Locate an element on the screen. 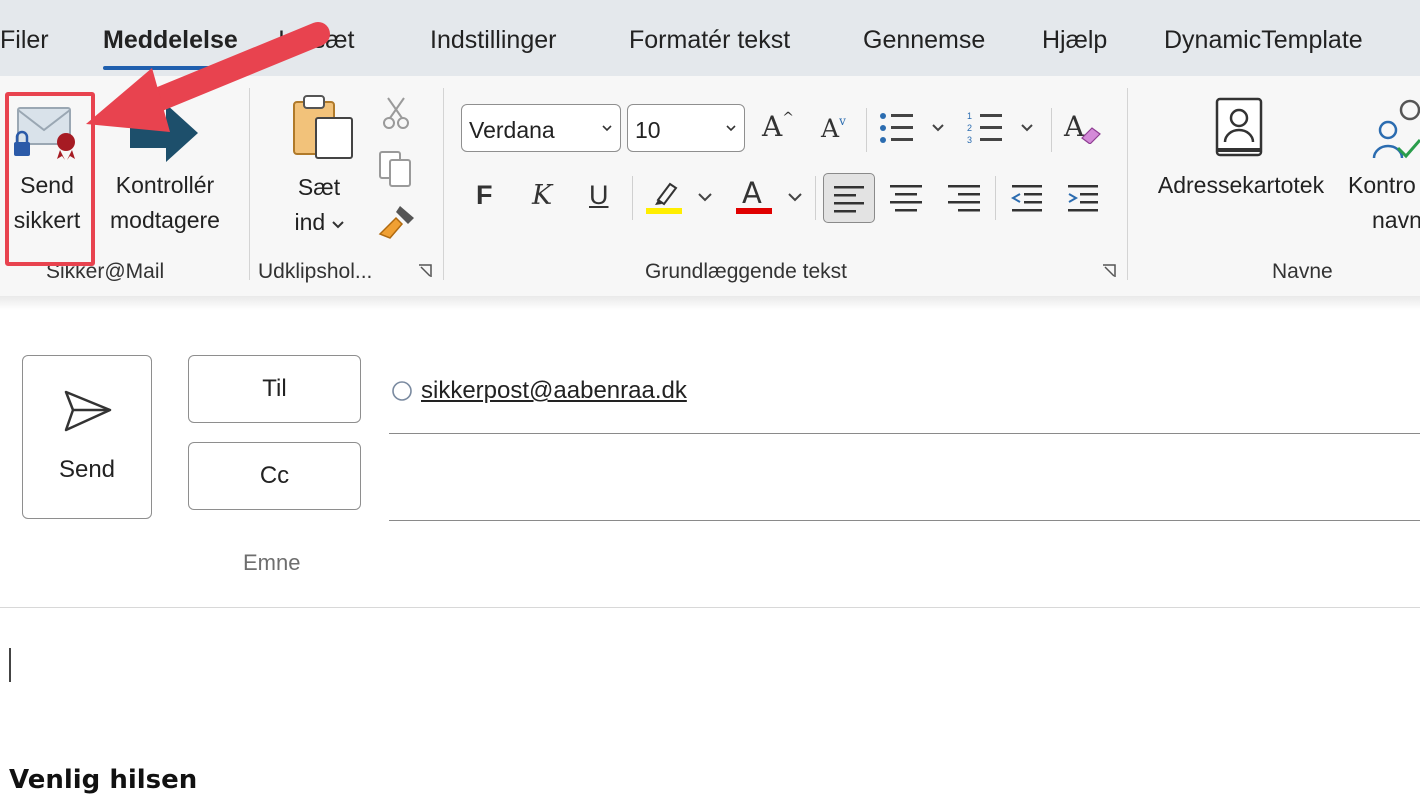 Image resolution: width=1420 pixels, height=797 pixels. check-names-button: Kontro navn is located at coordinates (1383, 178).